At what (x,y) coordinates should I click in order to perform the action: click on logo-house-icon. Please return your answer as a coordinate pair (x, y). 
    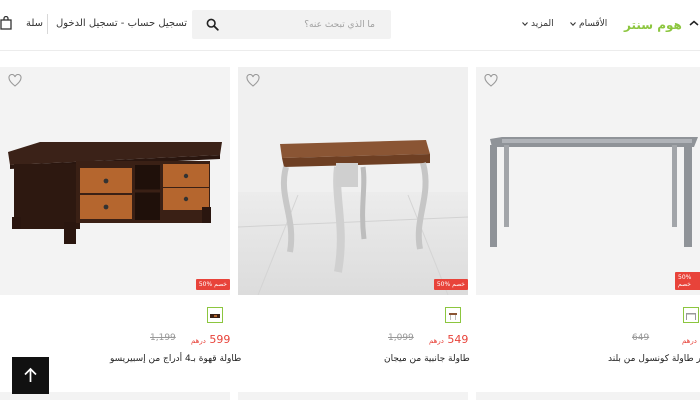
    Looking at the image, I should click on (694, 23).